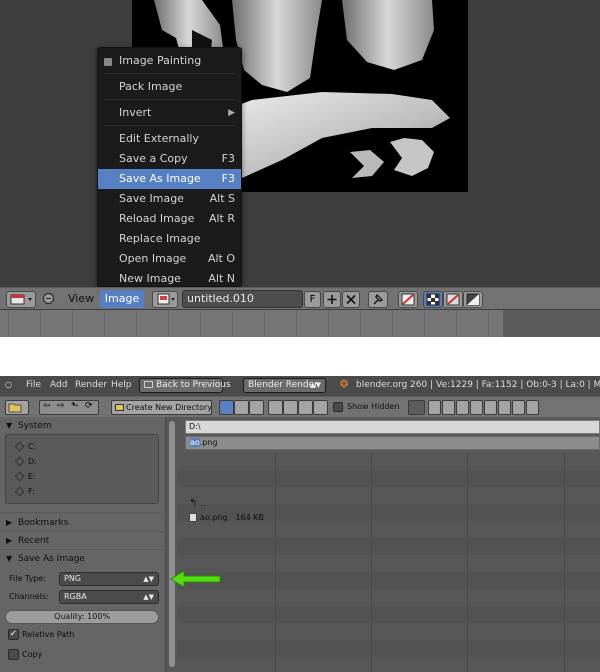  Describe the element at coordinates (448, 407) in the screenshot. I see `filter-blend-icon` at that location.